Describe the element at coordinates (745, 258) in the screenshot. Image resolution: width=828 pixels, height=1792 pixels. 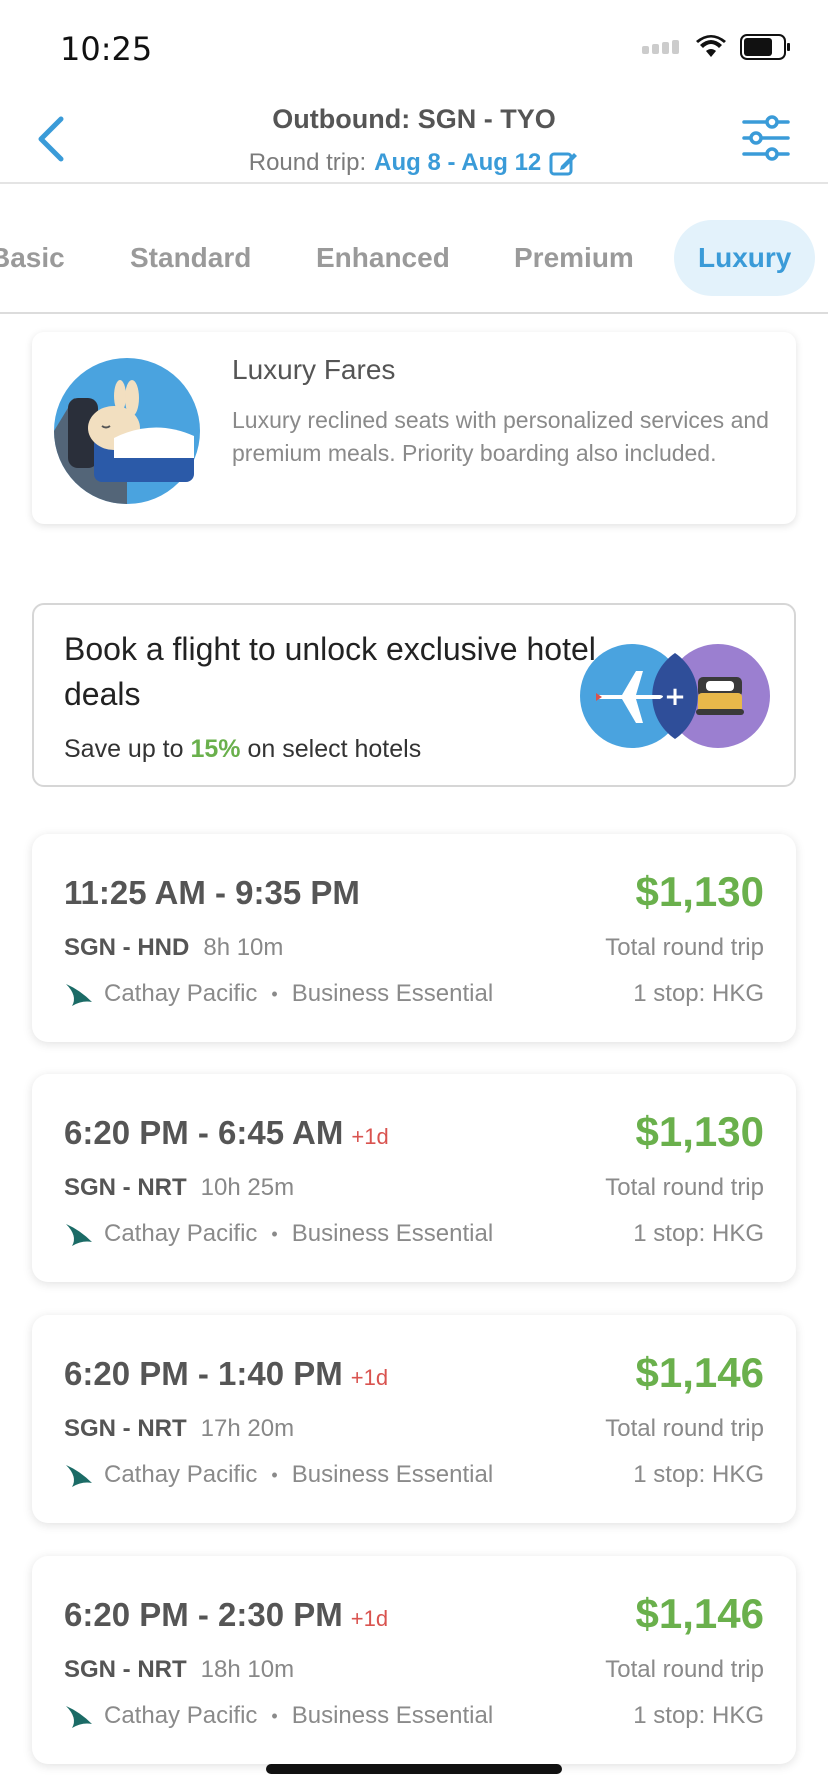
I see `tab-luxury: Luxury` at that location.